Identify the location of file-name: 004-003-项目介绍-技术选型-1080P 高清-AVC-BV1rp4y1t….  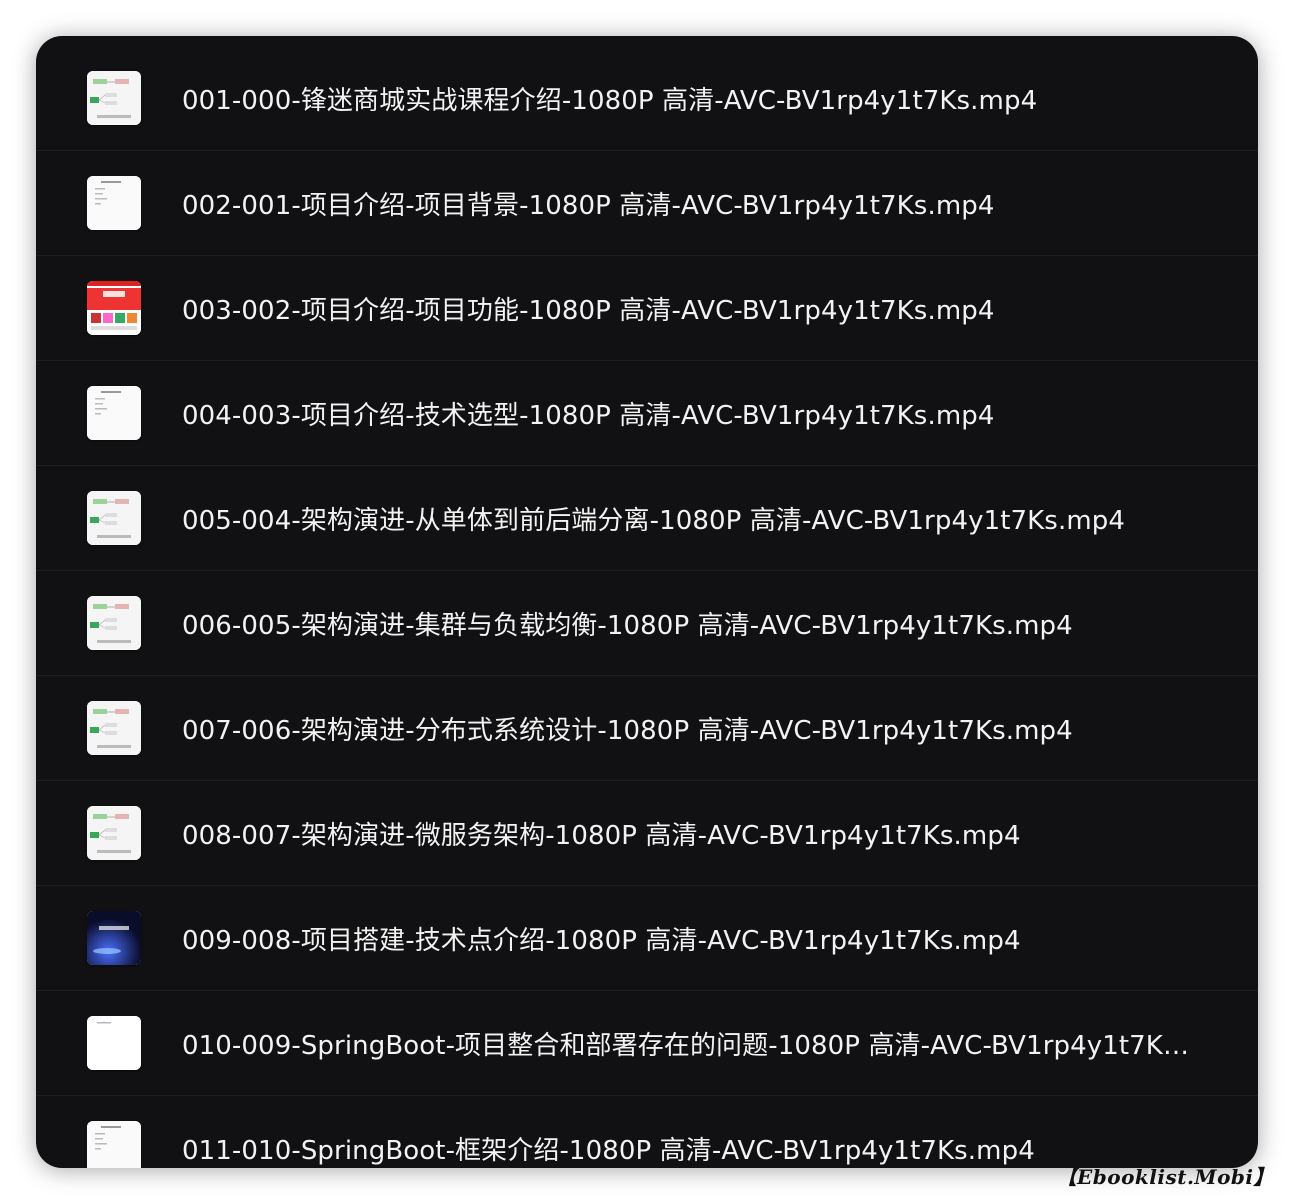
(588, 415).